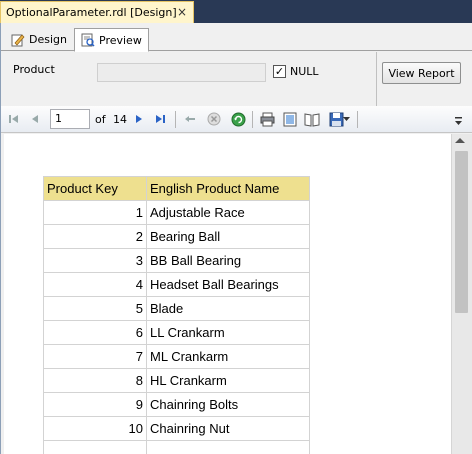  What do you see at coordinates (228, 428) in the screenshot?
I see `product-name-cell: Chainring Nut` at bounding box center [228, 428].